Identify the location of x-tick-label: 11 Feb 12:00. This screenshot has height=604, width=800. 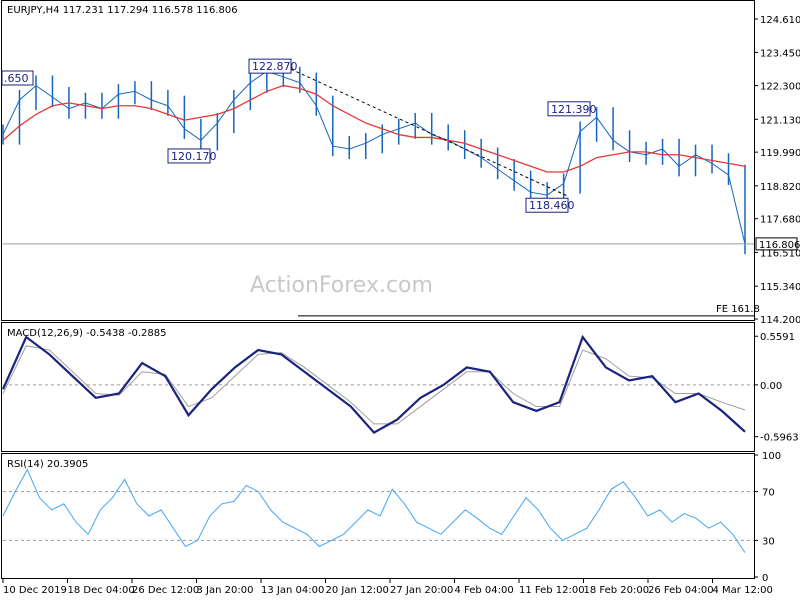
(552, 590).